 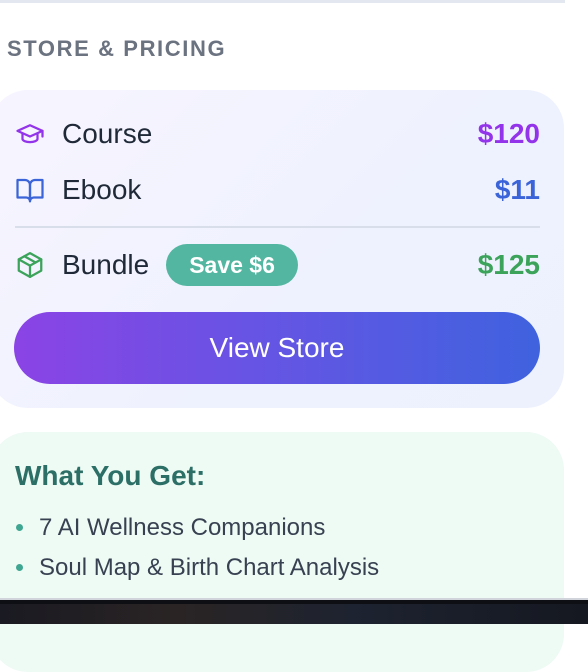 I want to click on price-row-ebook: Ebook $11, so click(x=277, y=190).